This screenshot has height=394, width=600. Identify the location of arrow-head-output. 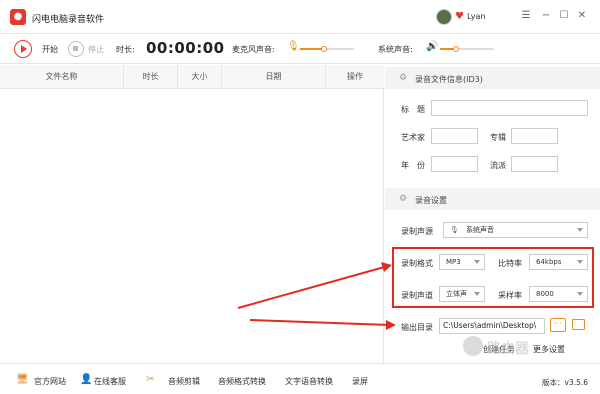
(391, 325).